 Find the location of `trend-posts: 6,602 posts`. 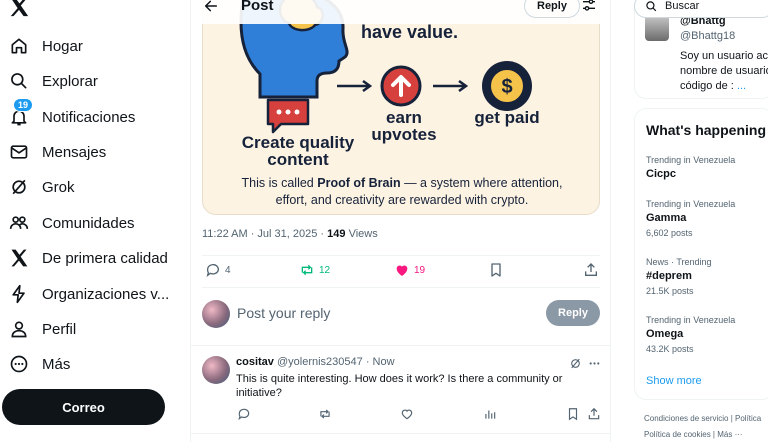

trend-posts: 6,602 posts is located at coordinates (669, 233).